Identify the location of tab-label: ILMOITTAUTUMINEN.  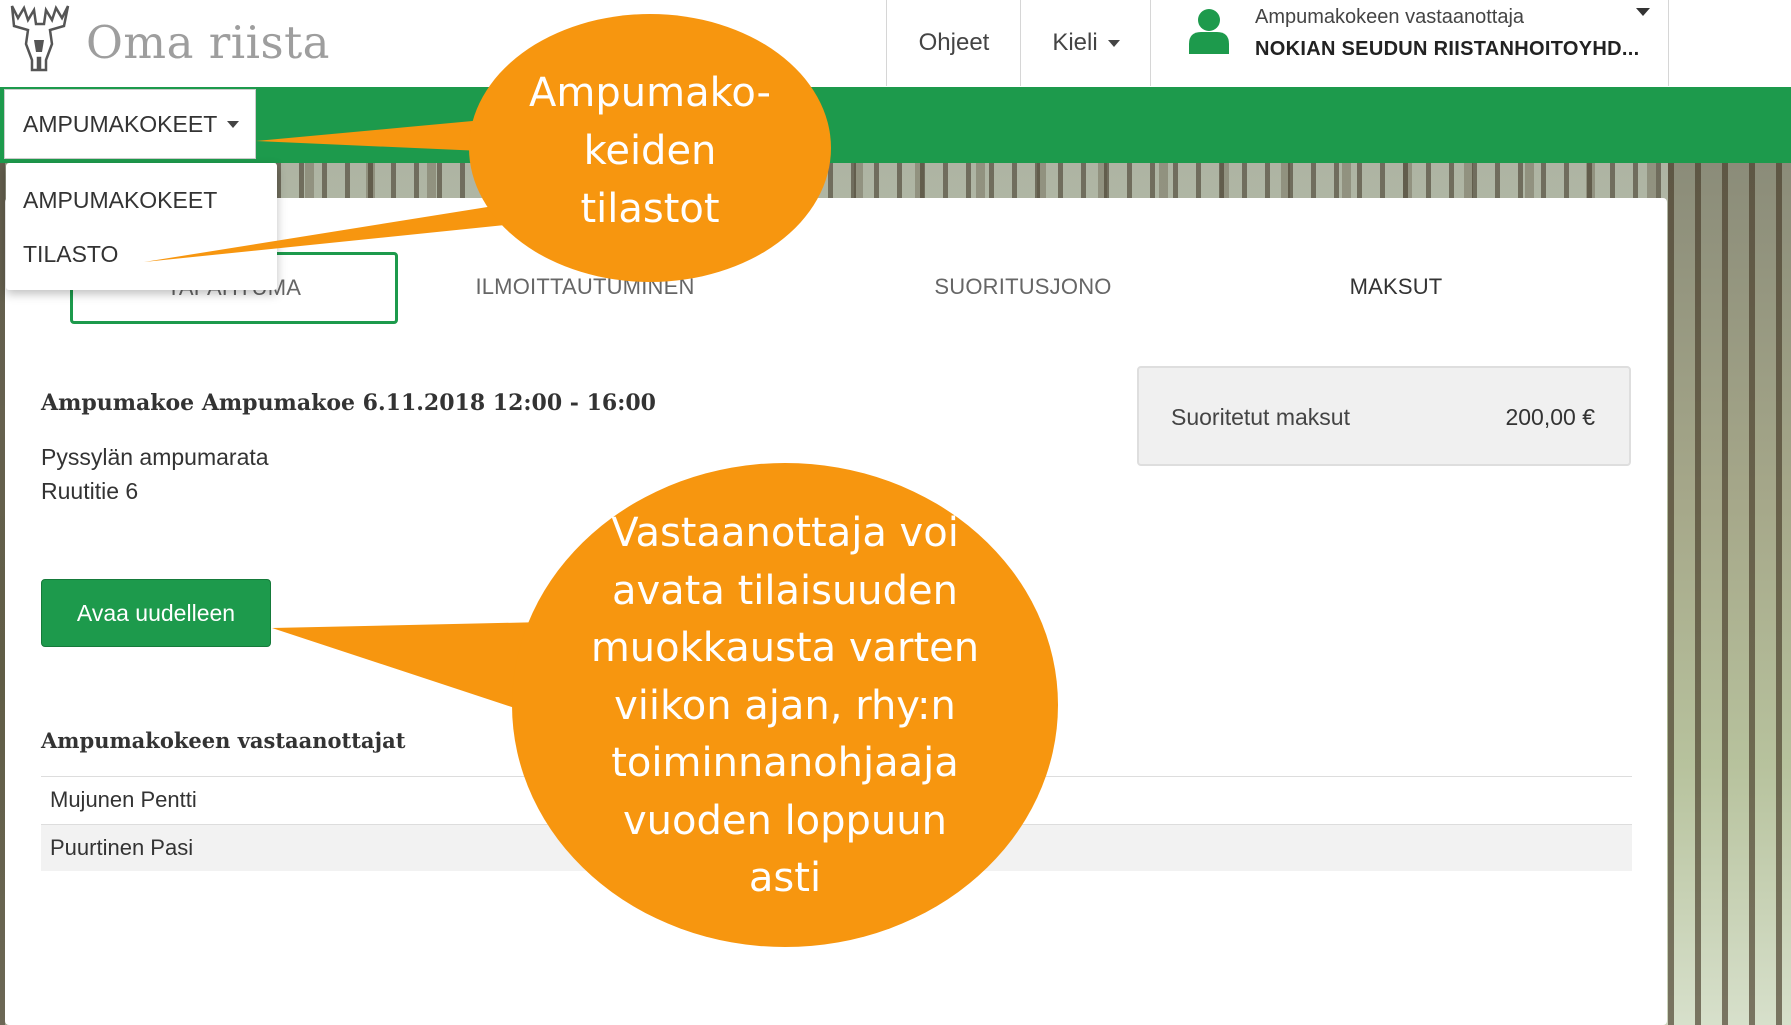
(585, 286).